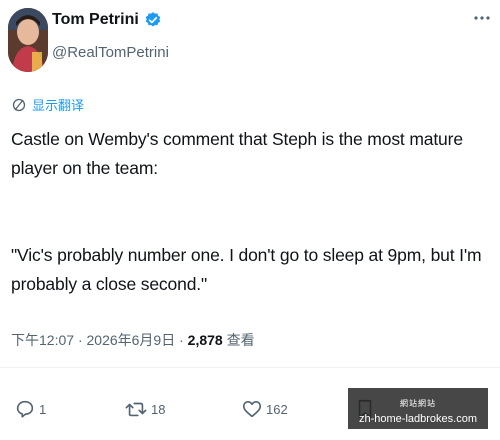  I want to click on divider, so click(250, 367).